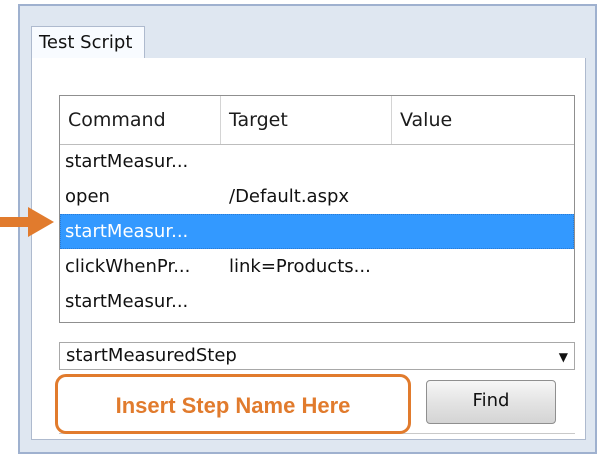 The width and height of the screenshot is (605, 456). I want to click on command-select: startMeasuredStep ▼, so click(317, 356).